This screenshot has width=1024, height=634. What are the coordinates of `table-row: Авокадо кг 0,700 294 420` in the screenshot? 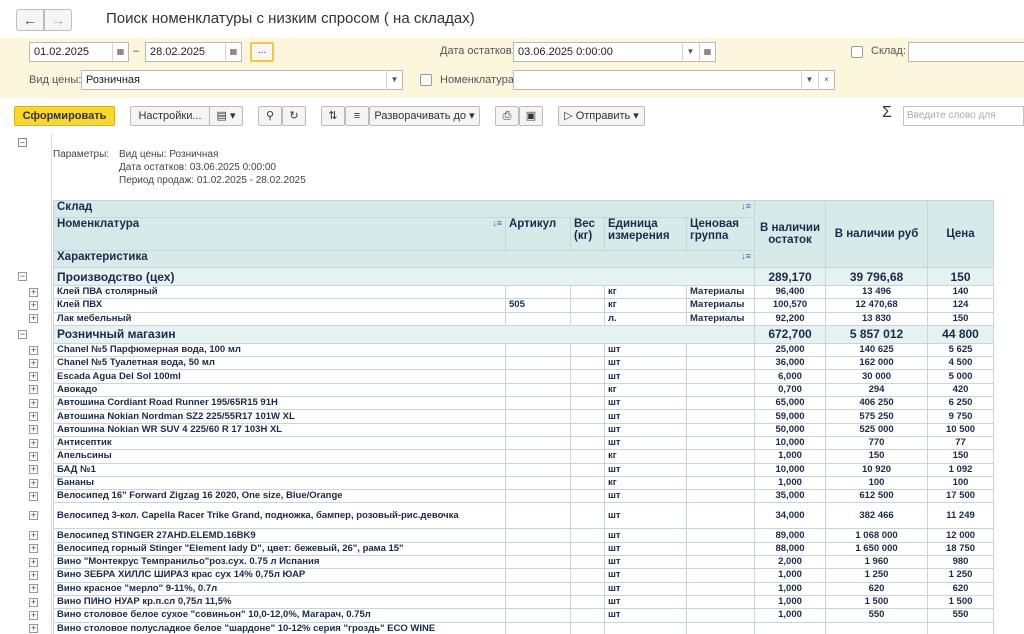 It's located at (524, 390).